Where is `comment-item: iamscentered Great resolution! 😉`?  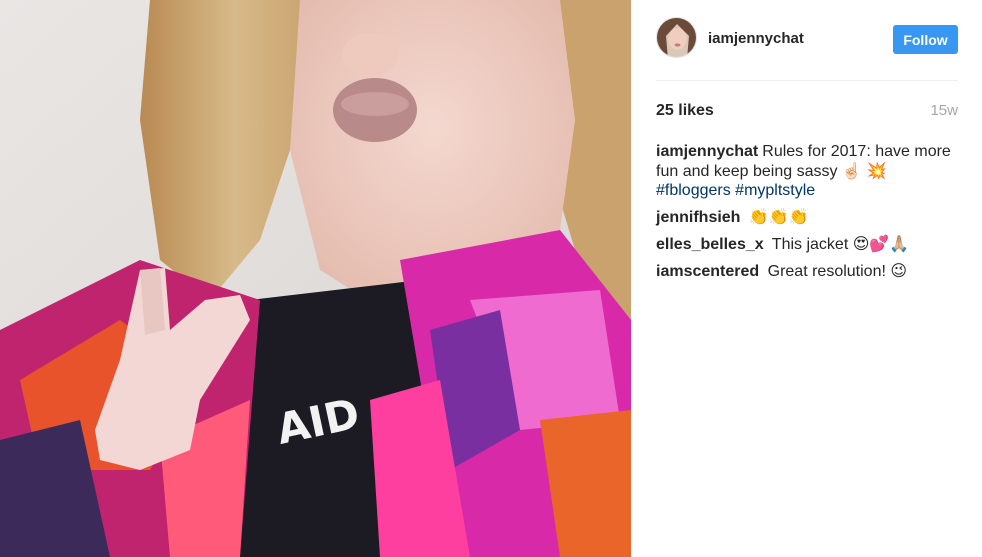 comment-item: iamscentered Great resolution! 😉 is located at coordinates (807, 271).